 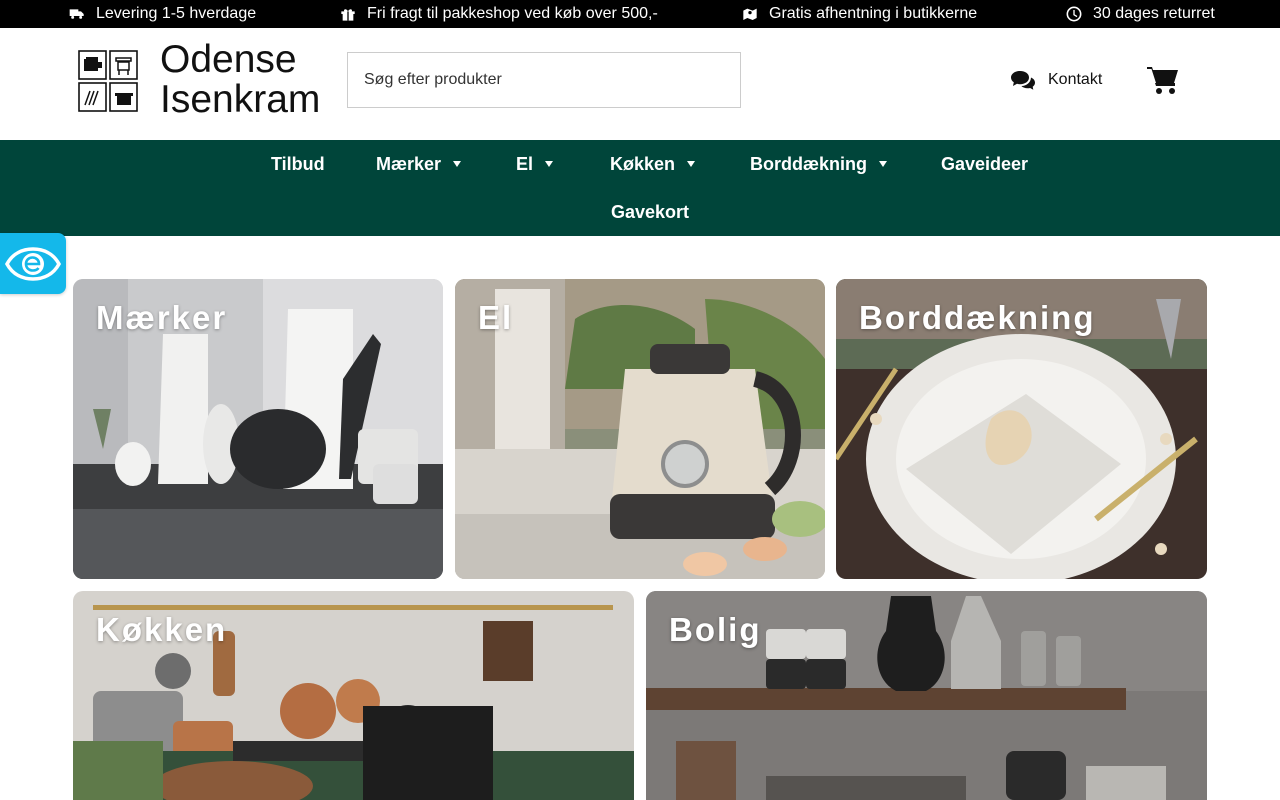 I want to click on nav-label-gavekort: Gavekort, so click(x=650, y=211).